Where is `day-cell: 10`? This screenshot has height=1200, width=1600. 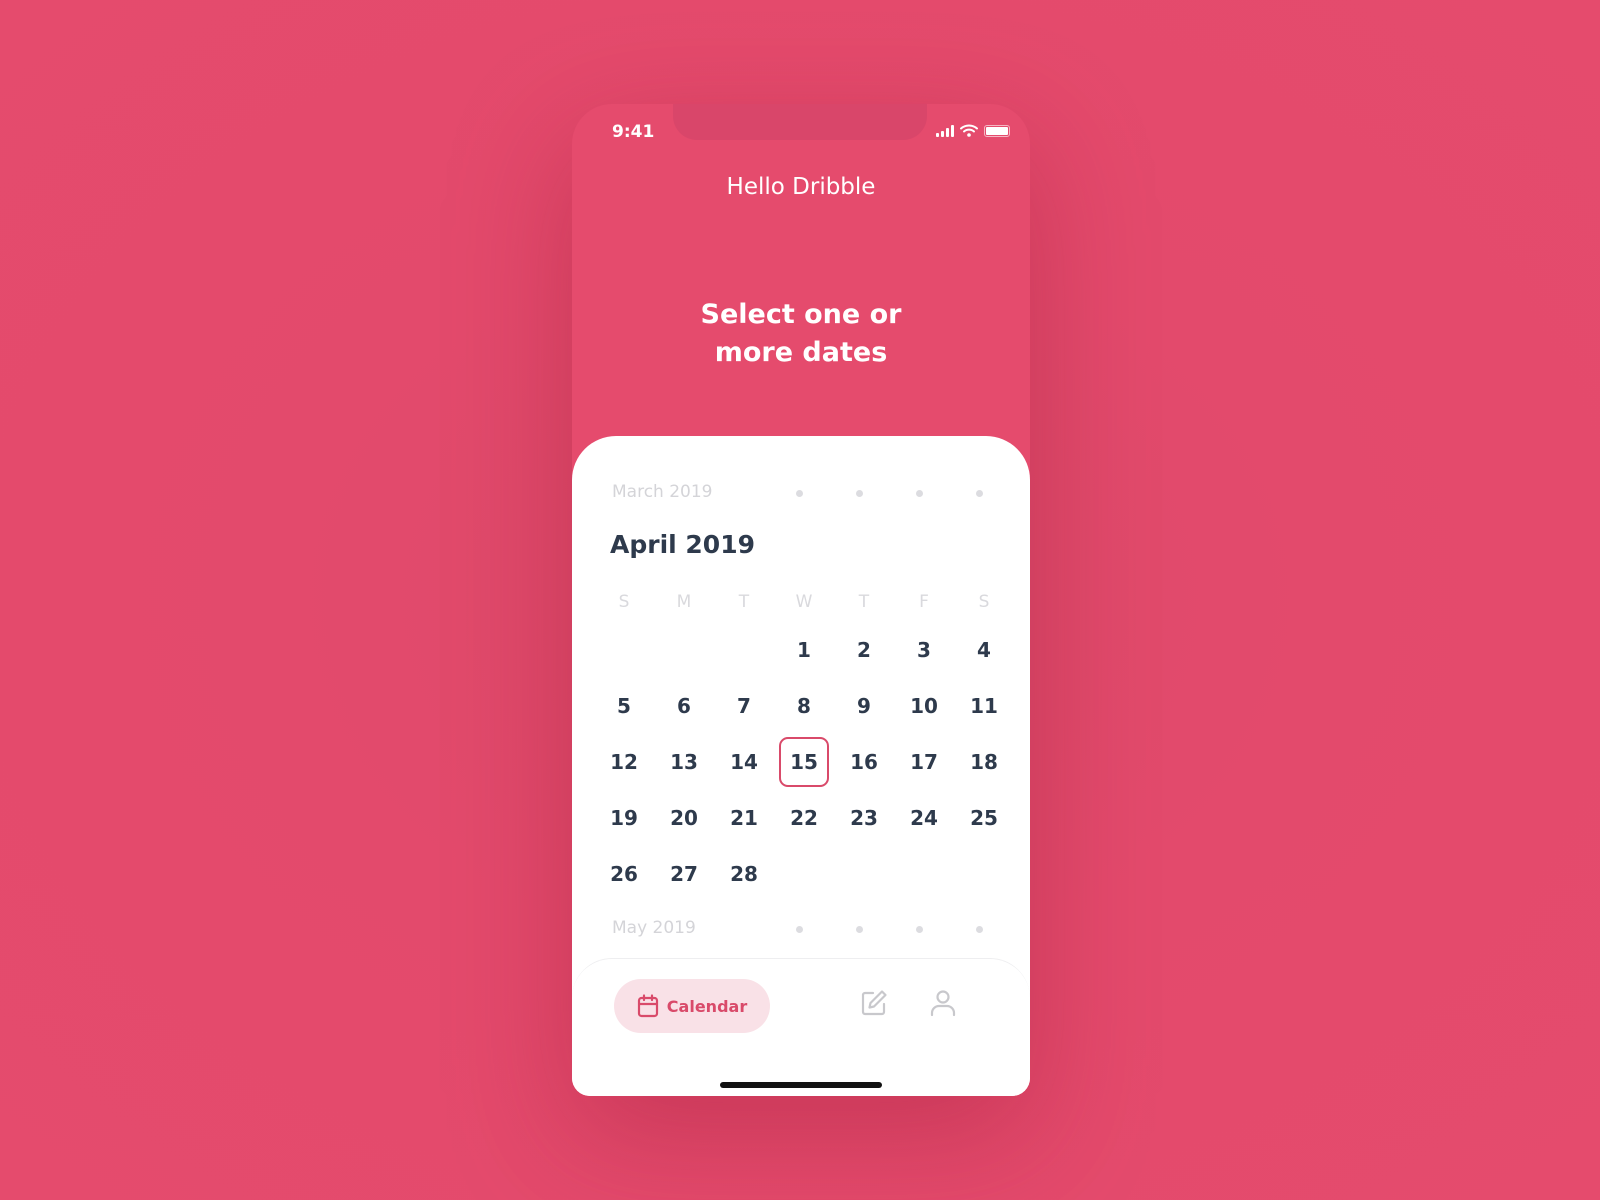
day-cell: 10 is located at coordinates (924, 706).